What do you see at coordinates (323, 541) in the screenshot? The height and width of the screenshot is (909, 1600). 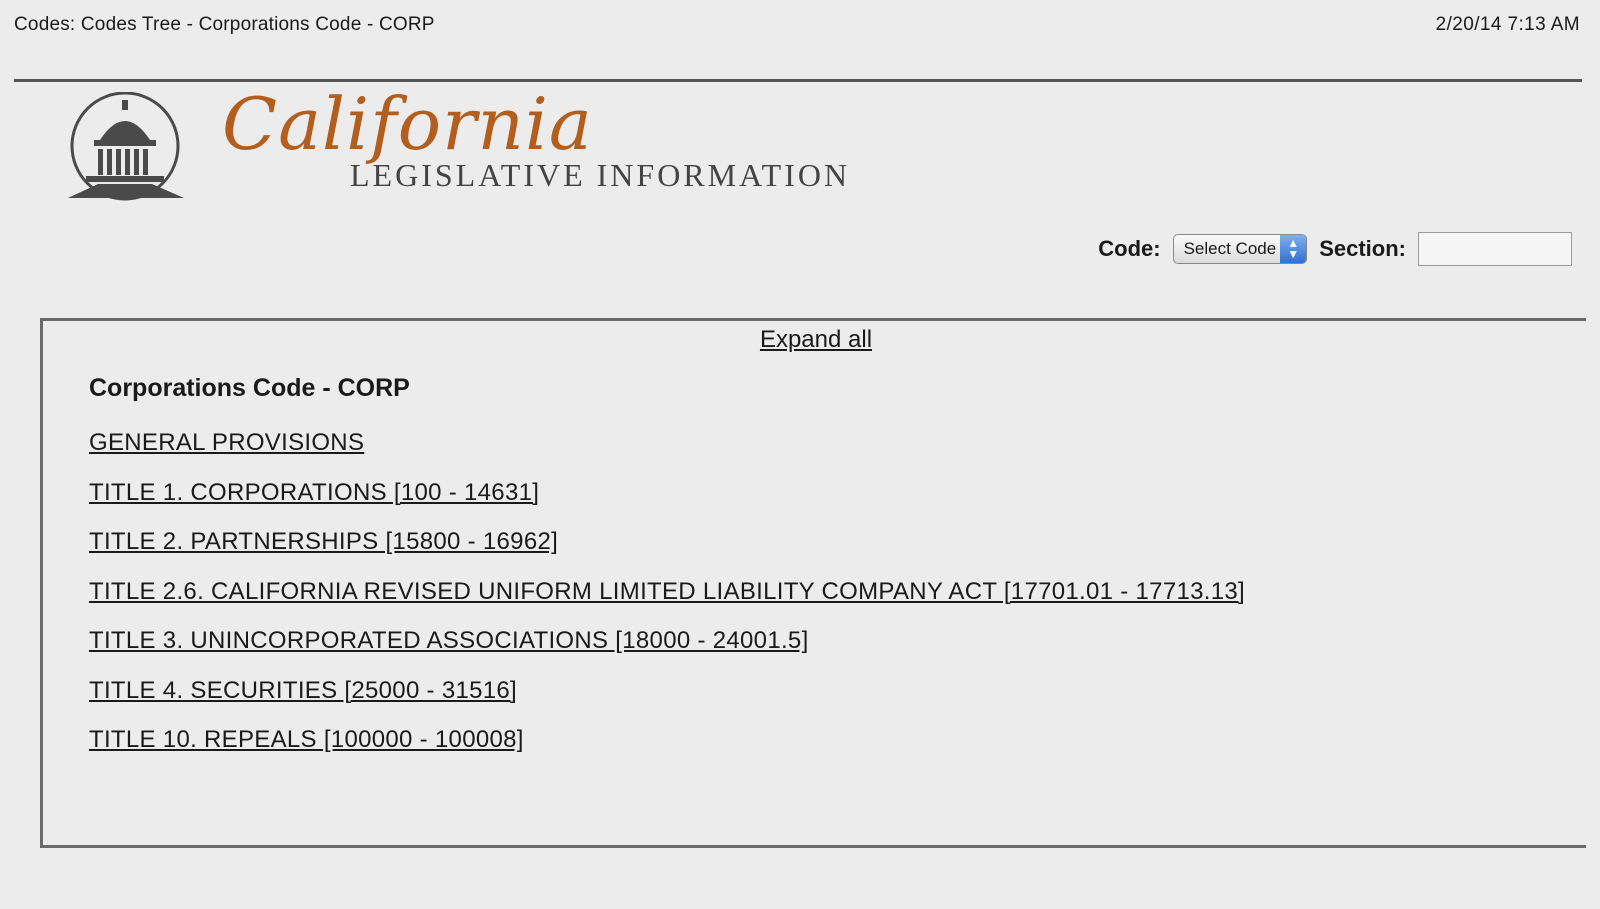 I see `tree-link-title-2: TITLE 2. PARTNERSHIPS [15800 - 16962]` at bounding box center [323, 541].